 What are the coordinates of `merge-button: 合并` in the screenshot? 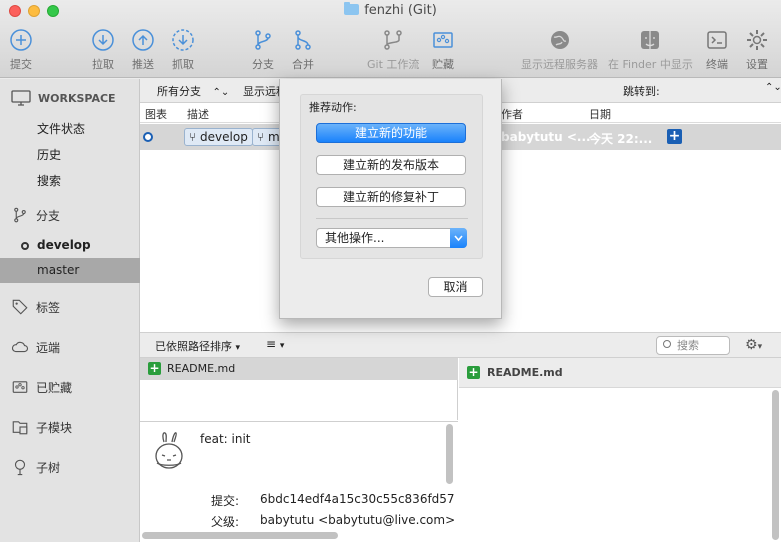 It's located at (303, 50).